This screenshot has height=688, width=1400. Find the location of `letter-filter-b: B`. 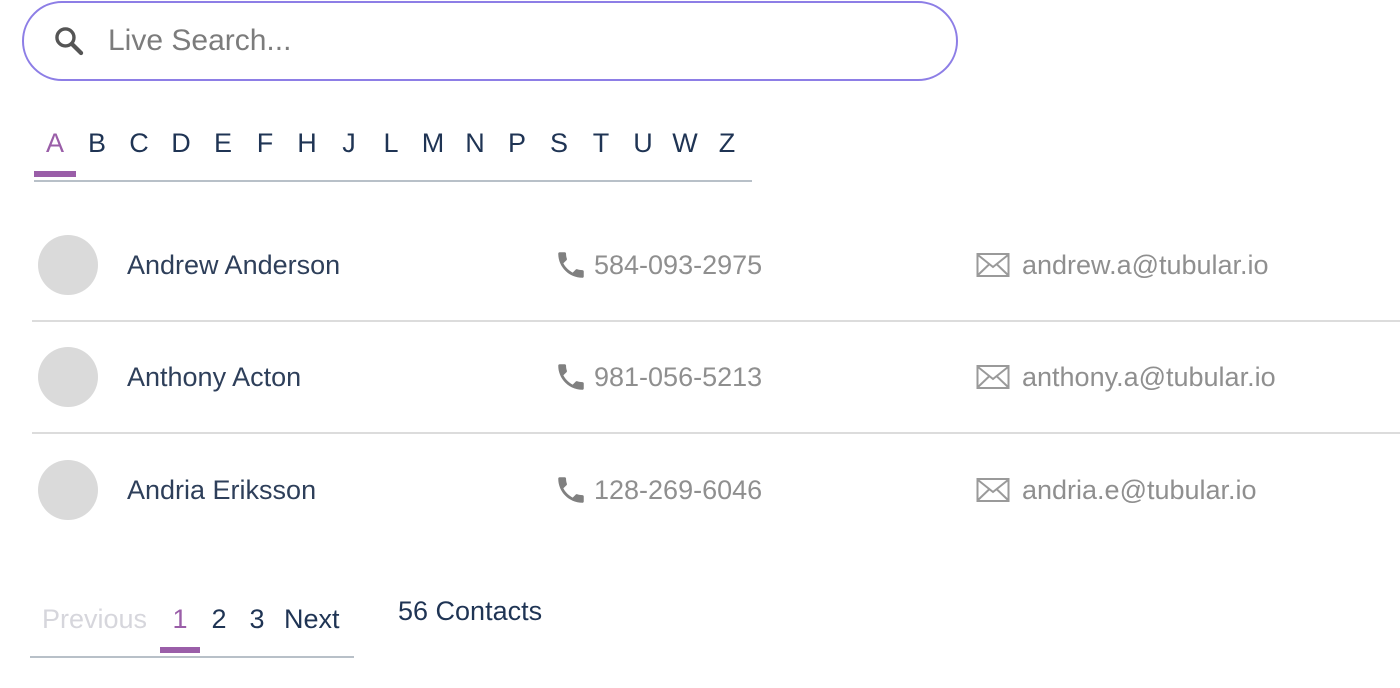

letter-filter-b: B is located at coordinates (97, 143).